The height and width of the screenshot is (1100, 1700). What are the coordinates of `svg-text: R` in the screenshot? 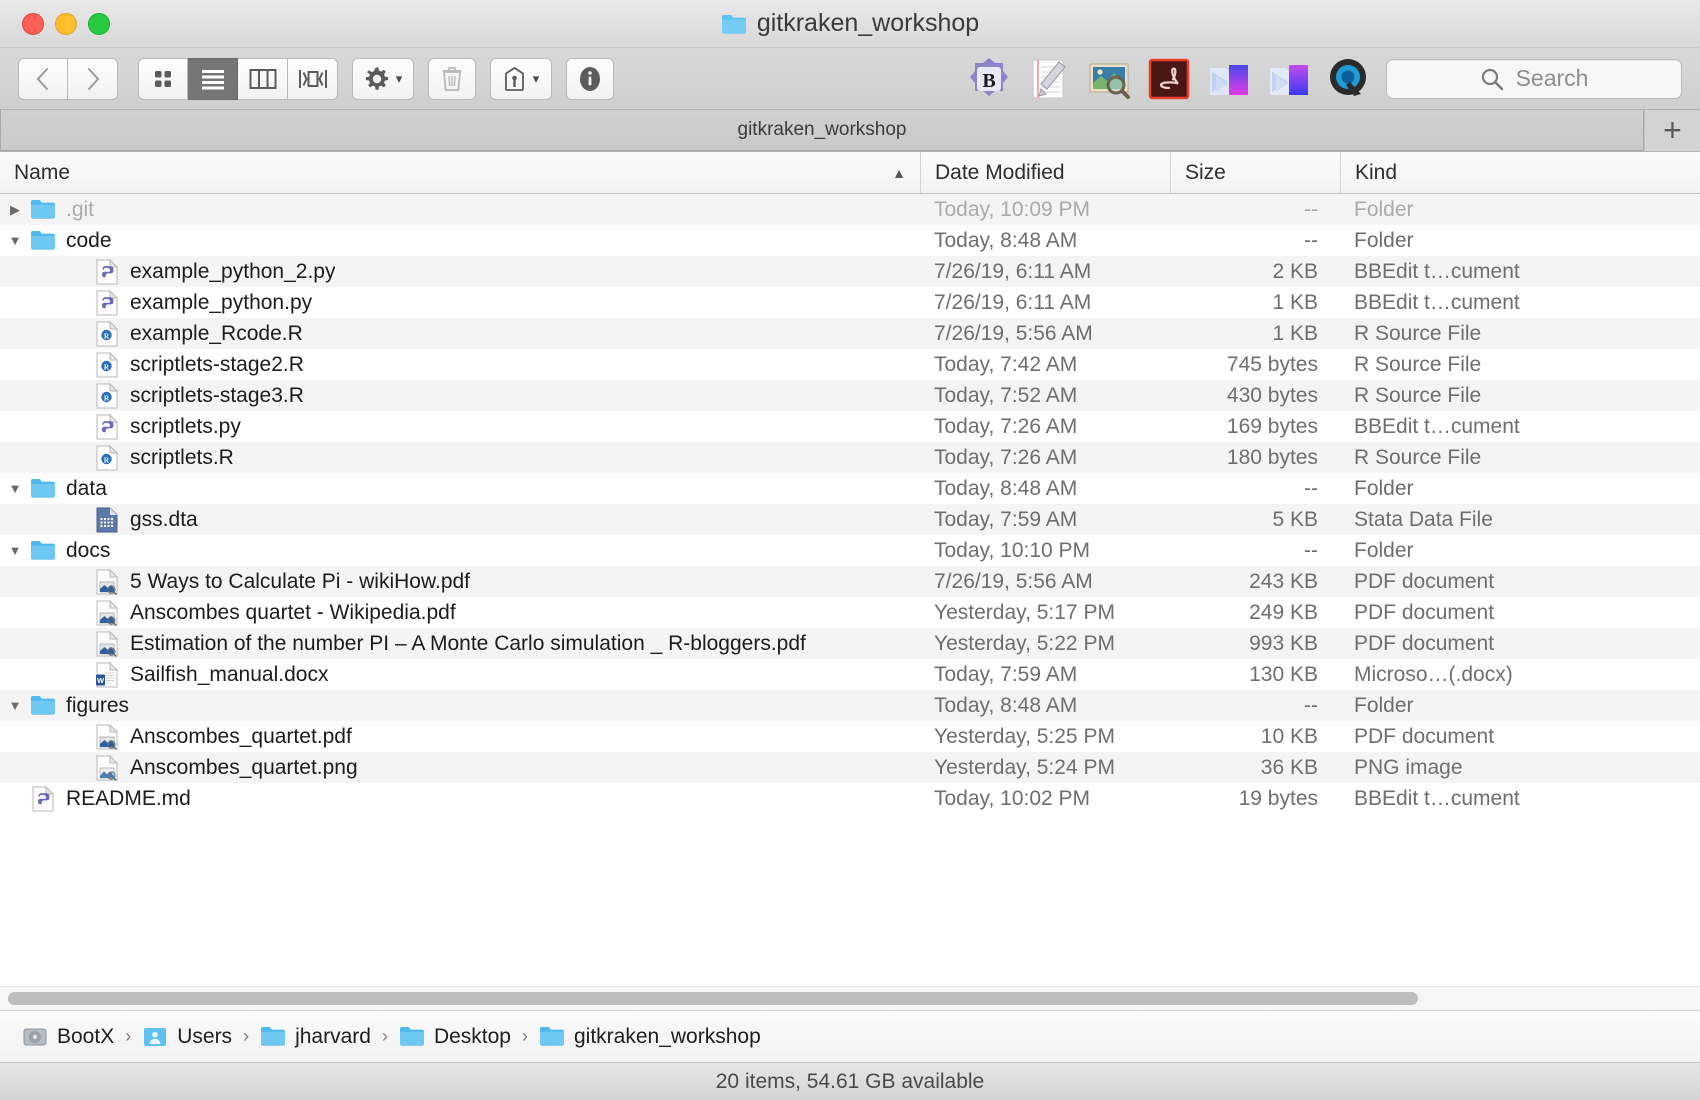 It's located at (107, 336).